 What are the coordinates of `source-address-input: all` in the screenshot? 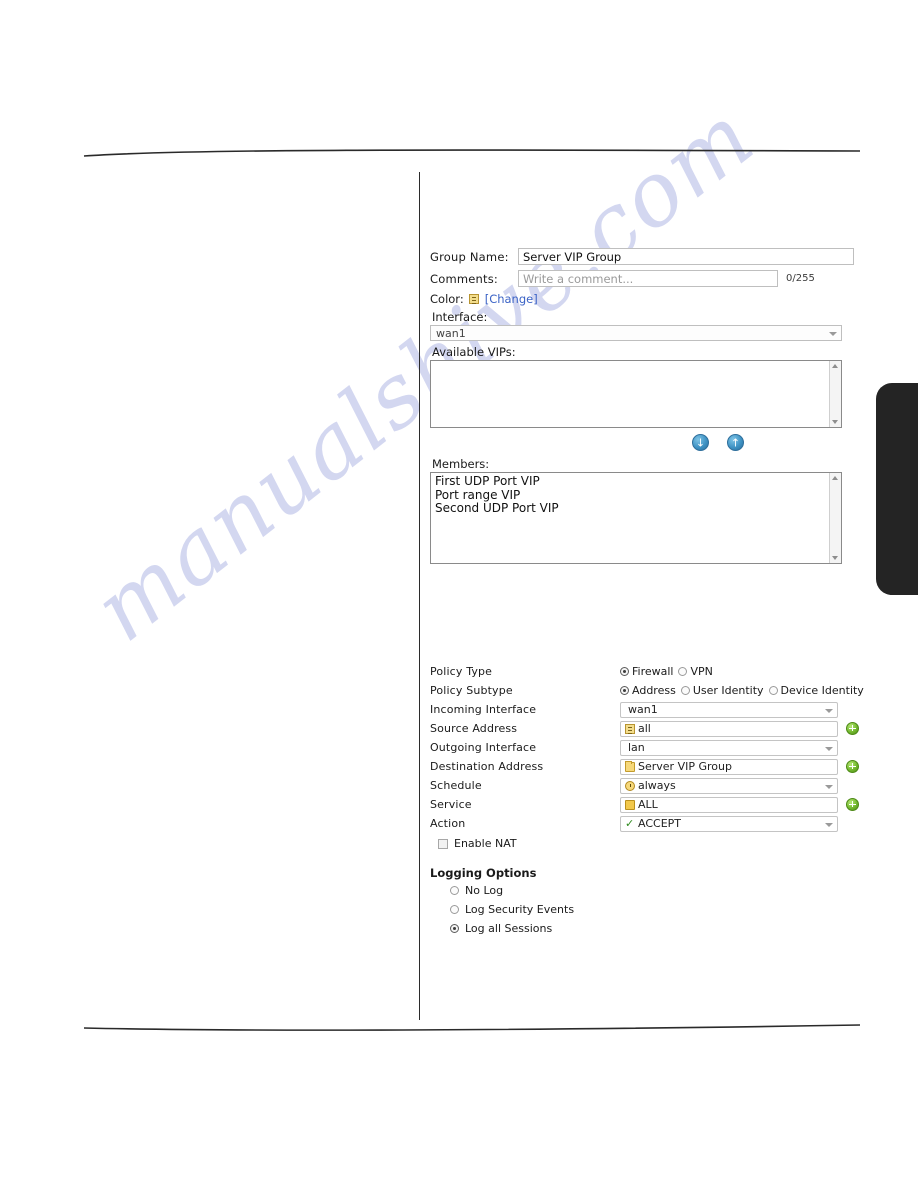 It's located at (729, 728).